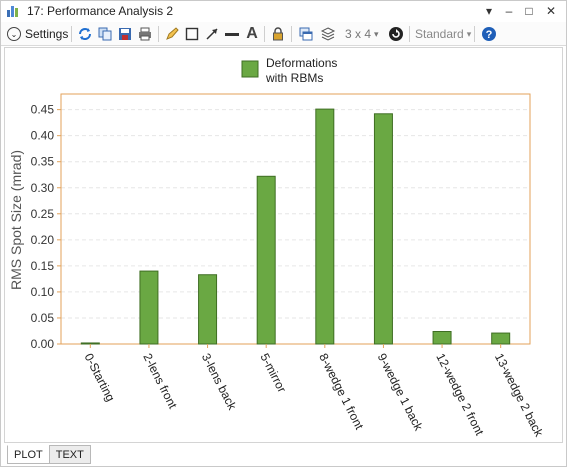 This screenshot has width=567, height=467. Describe the element at coordinates (105, 34) in the screenshot. I see `copy-icon` at that location.